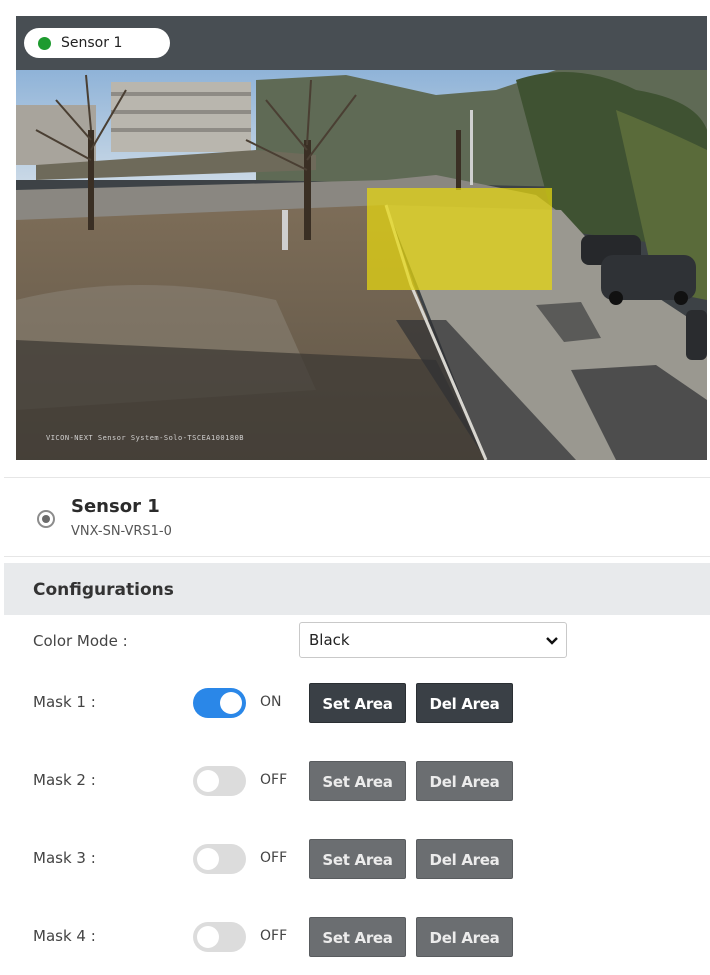  Describe the element at coordinates (121, 531) in the screenshot. I see `sensor-id: VNX-SN-VRS1-0` at that location.